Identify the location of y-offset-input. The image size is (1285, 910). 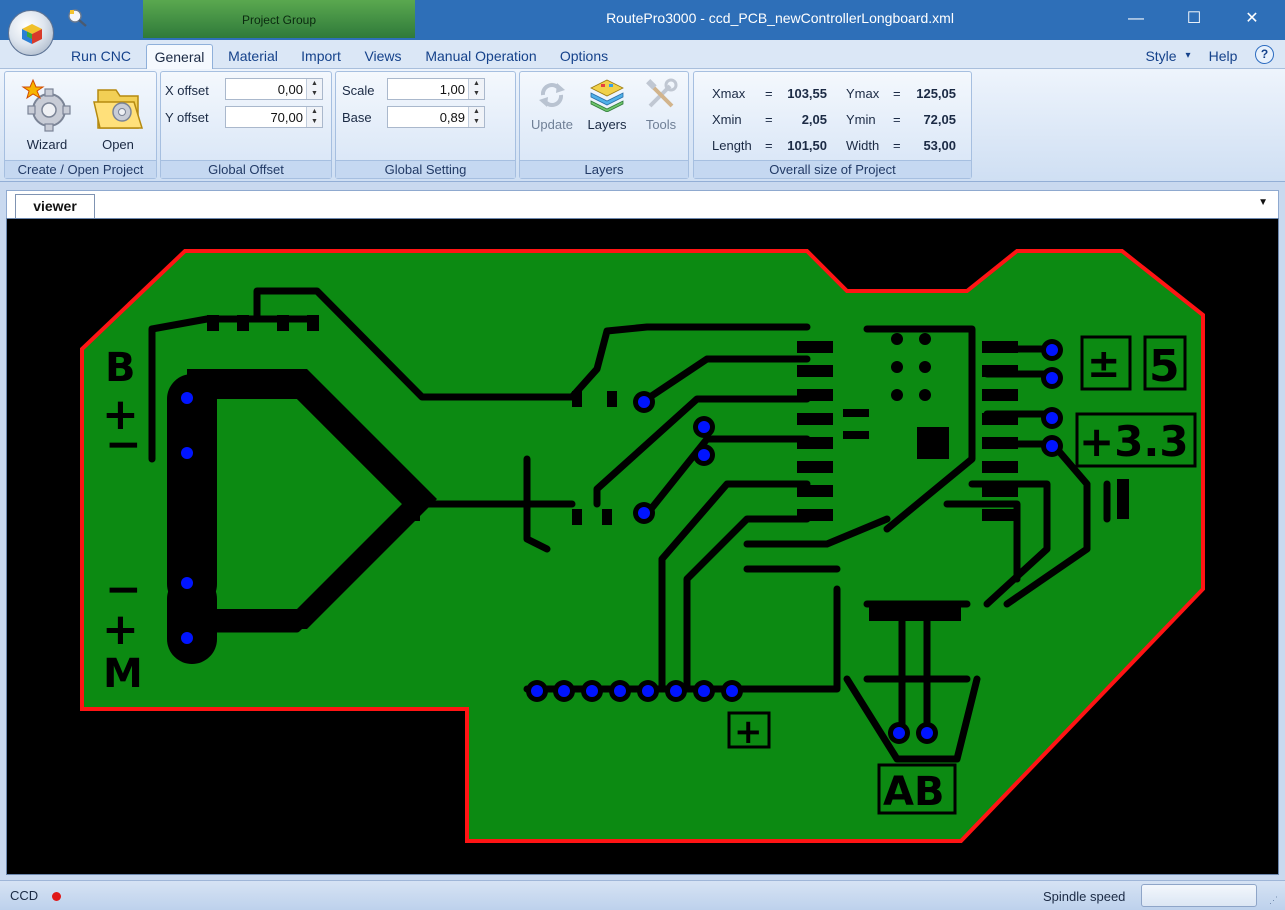
(266, 117).